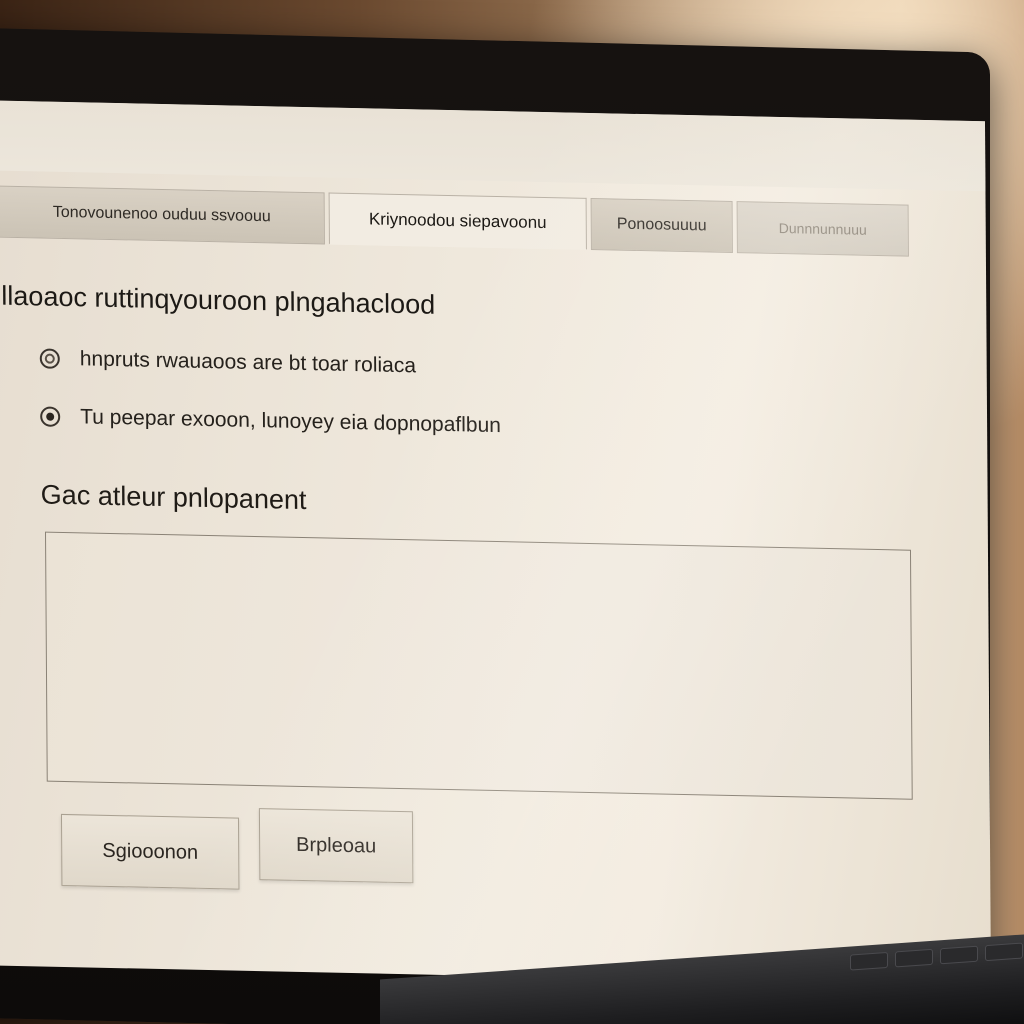 The width and height of the screenshot is (1024, 1024). Describe the element at coordinates (336, 846) in the screenshot. I see `secondary-button: Brpleoau` at that location.